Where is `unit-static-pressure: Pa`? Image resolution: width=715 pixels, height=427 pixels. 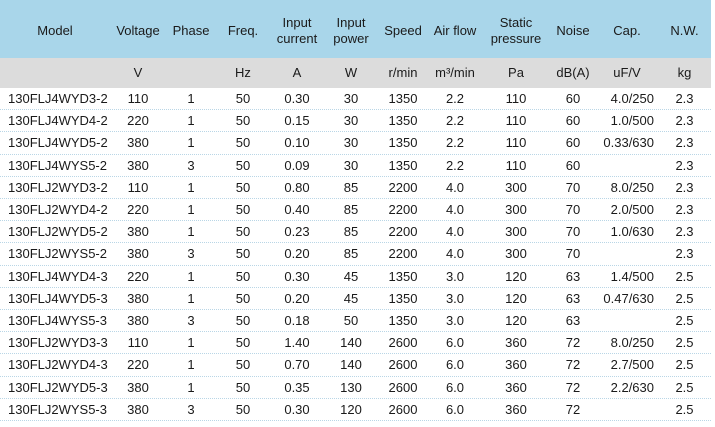 unit-static-pressure: Pa is located at coordinates (516, 72).